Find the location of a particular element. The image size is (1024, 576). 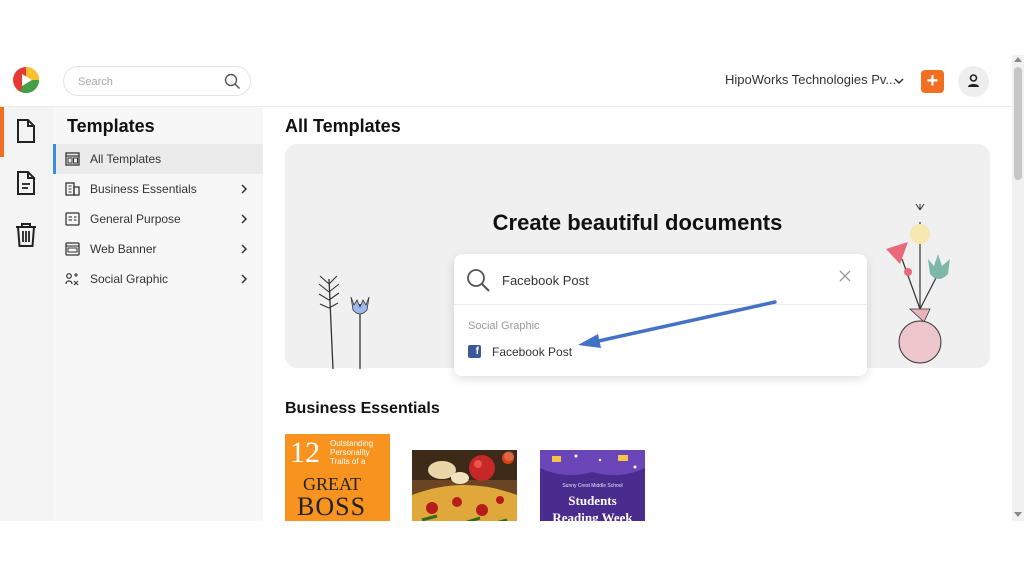

scroll-up-arrow-icon is located at coordinates (1018, 59).